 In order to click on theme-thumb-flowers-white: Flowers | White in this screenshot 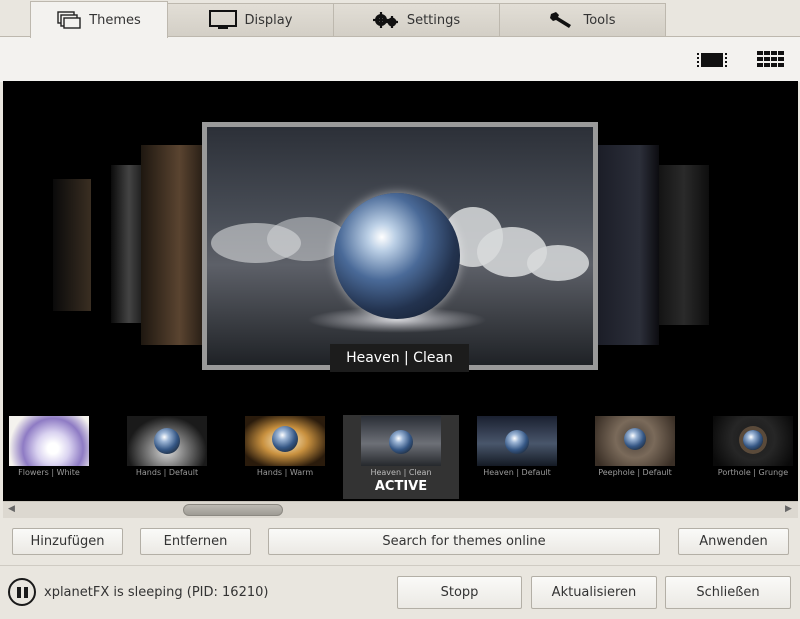, I will do `click(55, 457)`.